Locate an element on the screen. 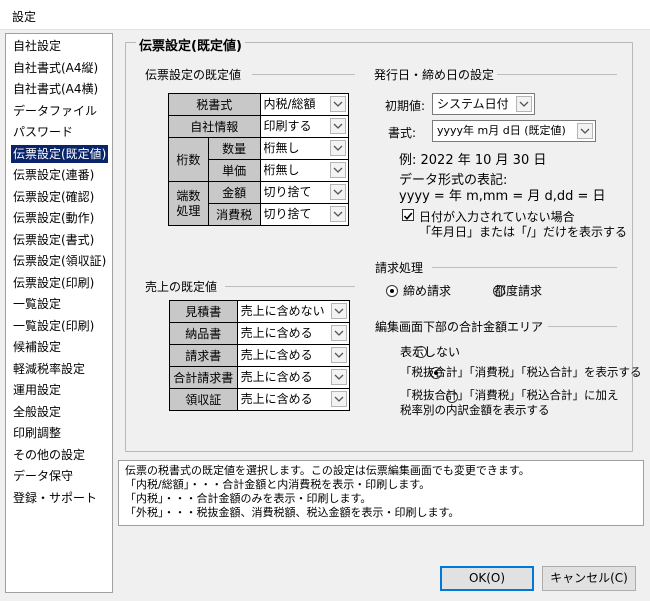 Image resolution: width=650 pixels, height=601 pixels. tax-format-select: 内税/総額 is located at coordinates (304, 104).